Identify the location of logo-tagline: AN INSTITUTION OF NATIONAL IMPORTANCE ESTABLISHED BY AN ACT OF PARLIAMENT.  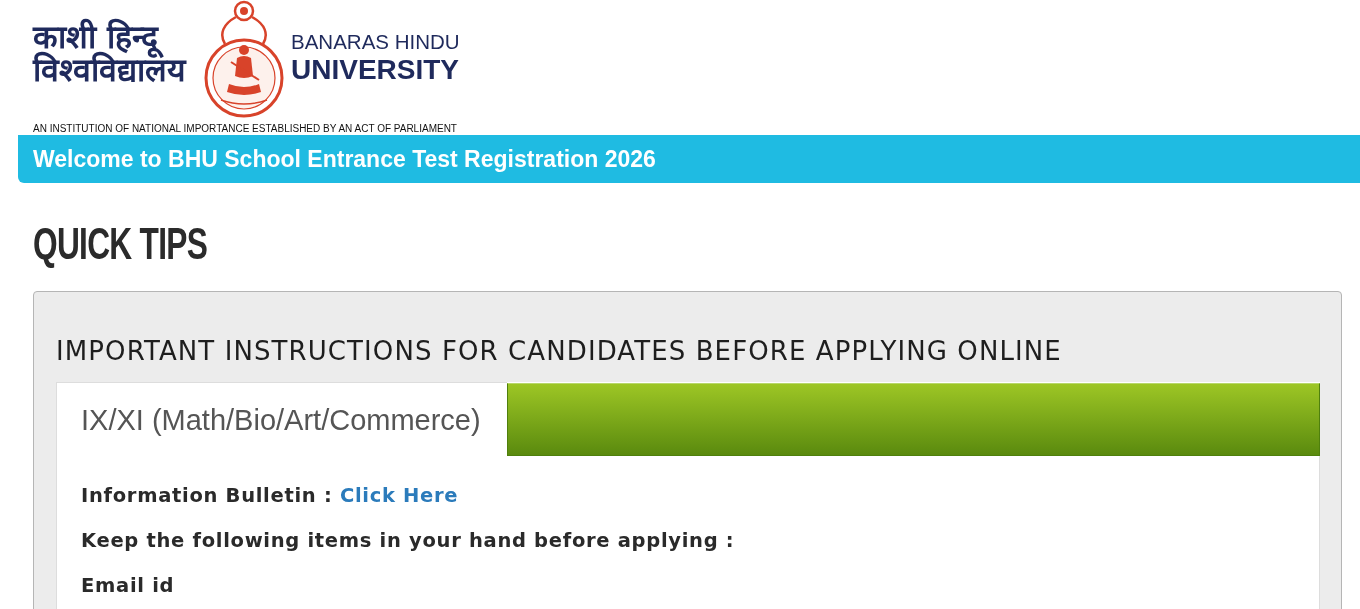
(245, 128).